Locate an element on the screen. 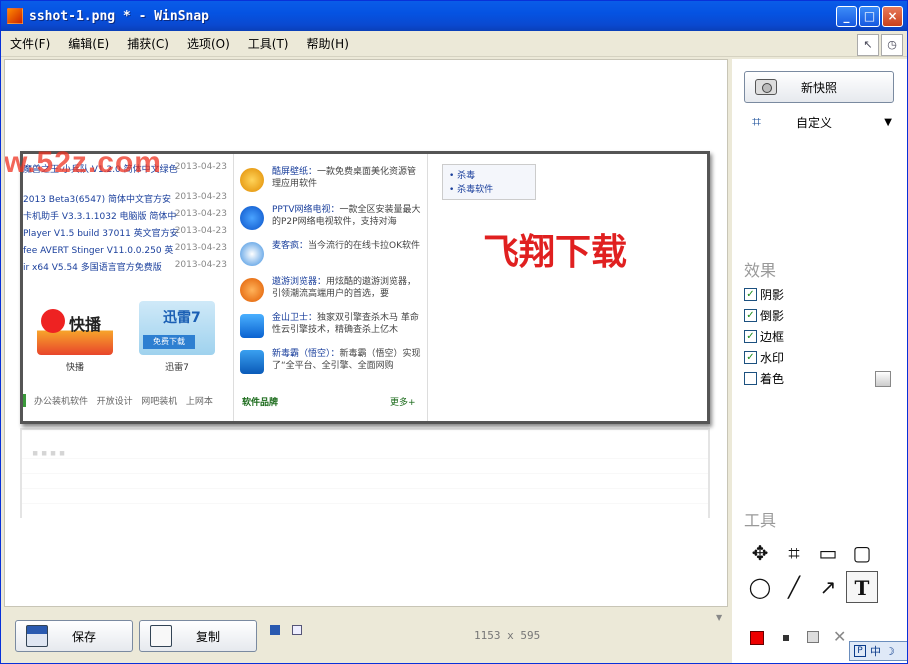 This screenshot has height=664, width=908. chevron-down-icon: ▼ is located at coordinates (888, 122).